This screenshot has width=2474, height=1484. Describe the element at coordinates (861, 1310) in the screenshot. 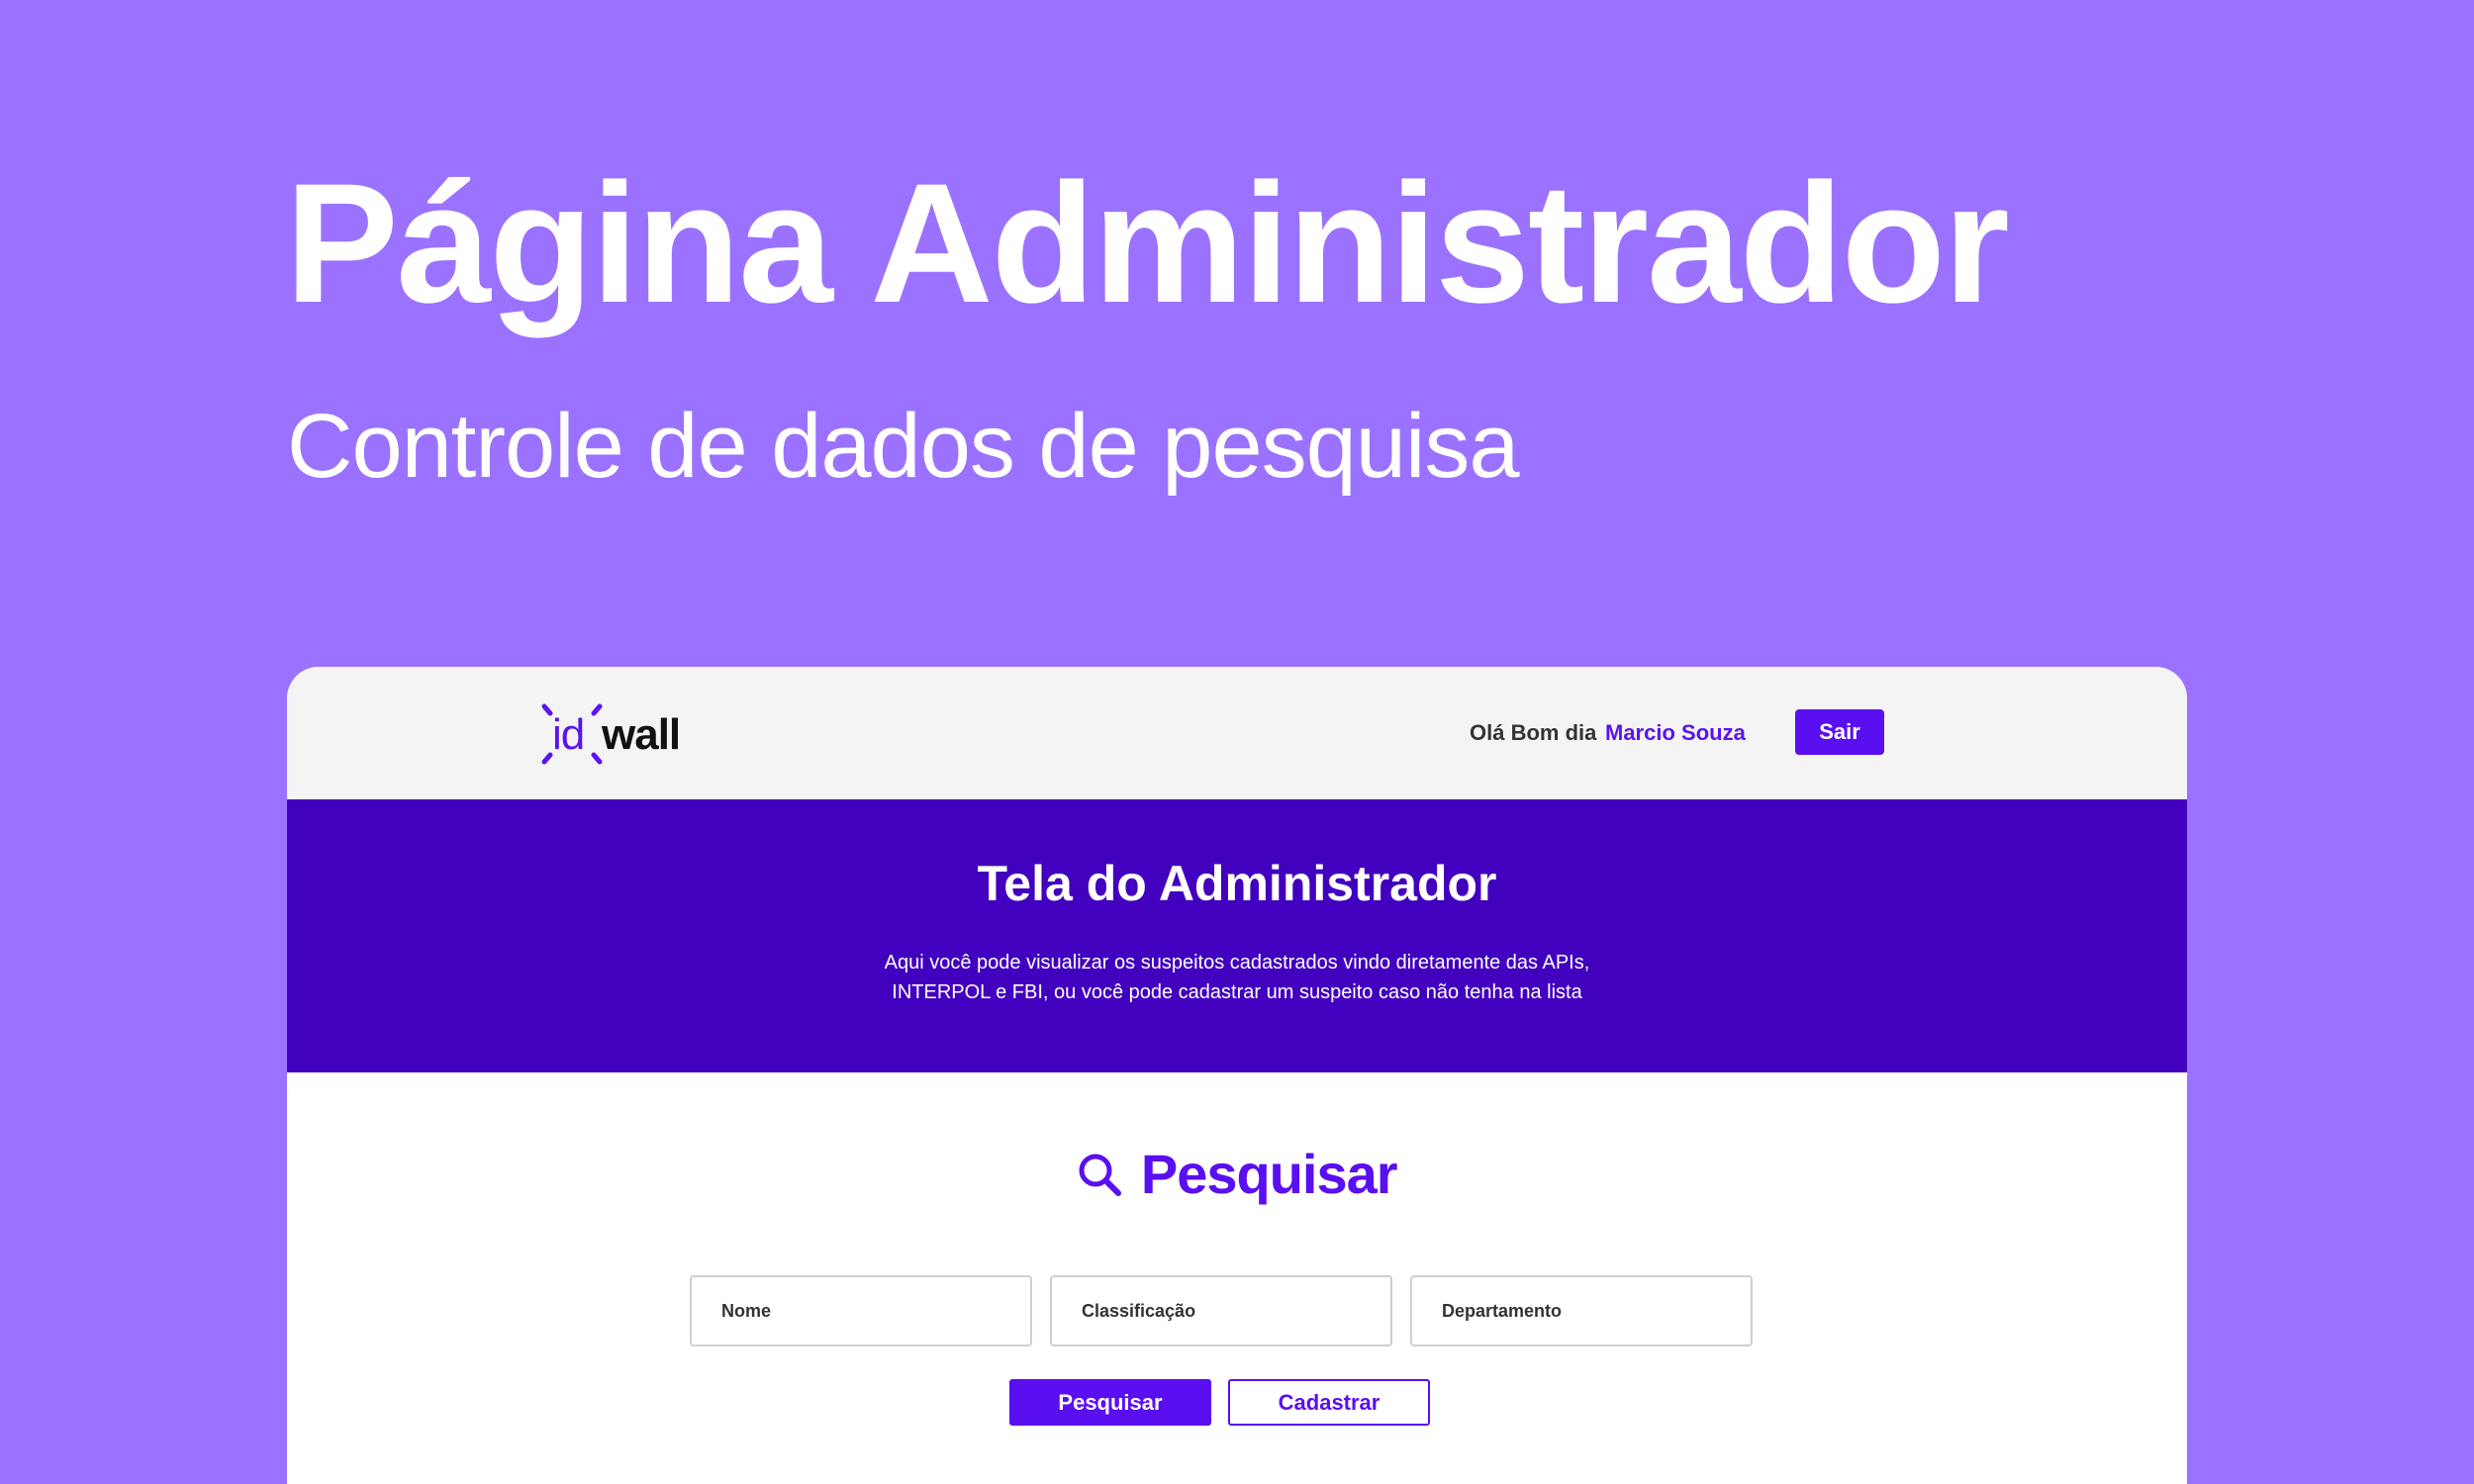

I see `name-input` at that location.